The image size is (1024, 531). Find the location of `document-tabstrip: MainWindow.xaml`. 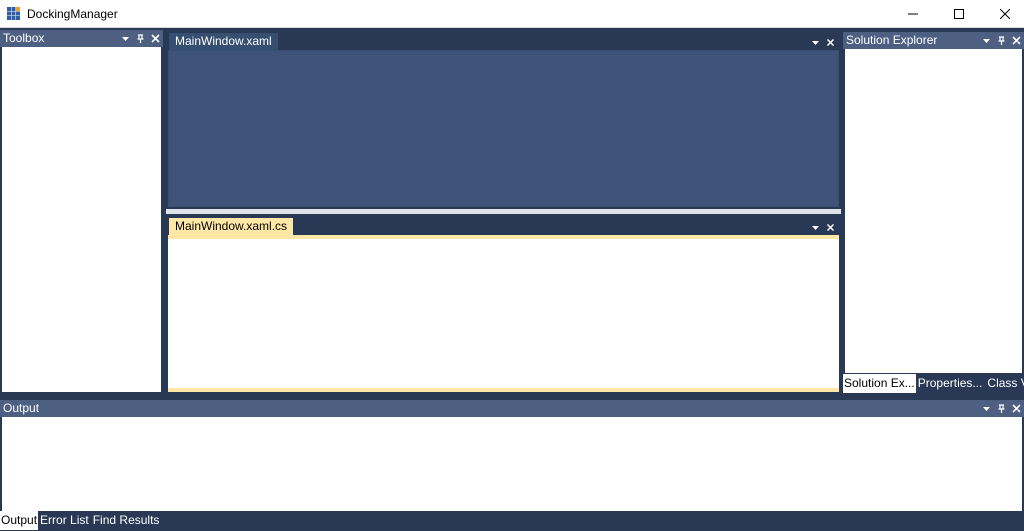

document-tabstrip: MainWindow.xaml is located at coordinates (503, 39).